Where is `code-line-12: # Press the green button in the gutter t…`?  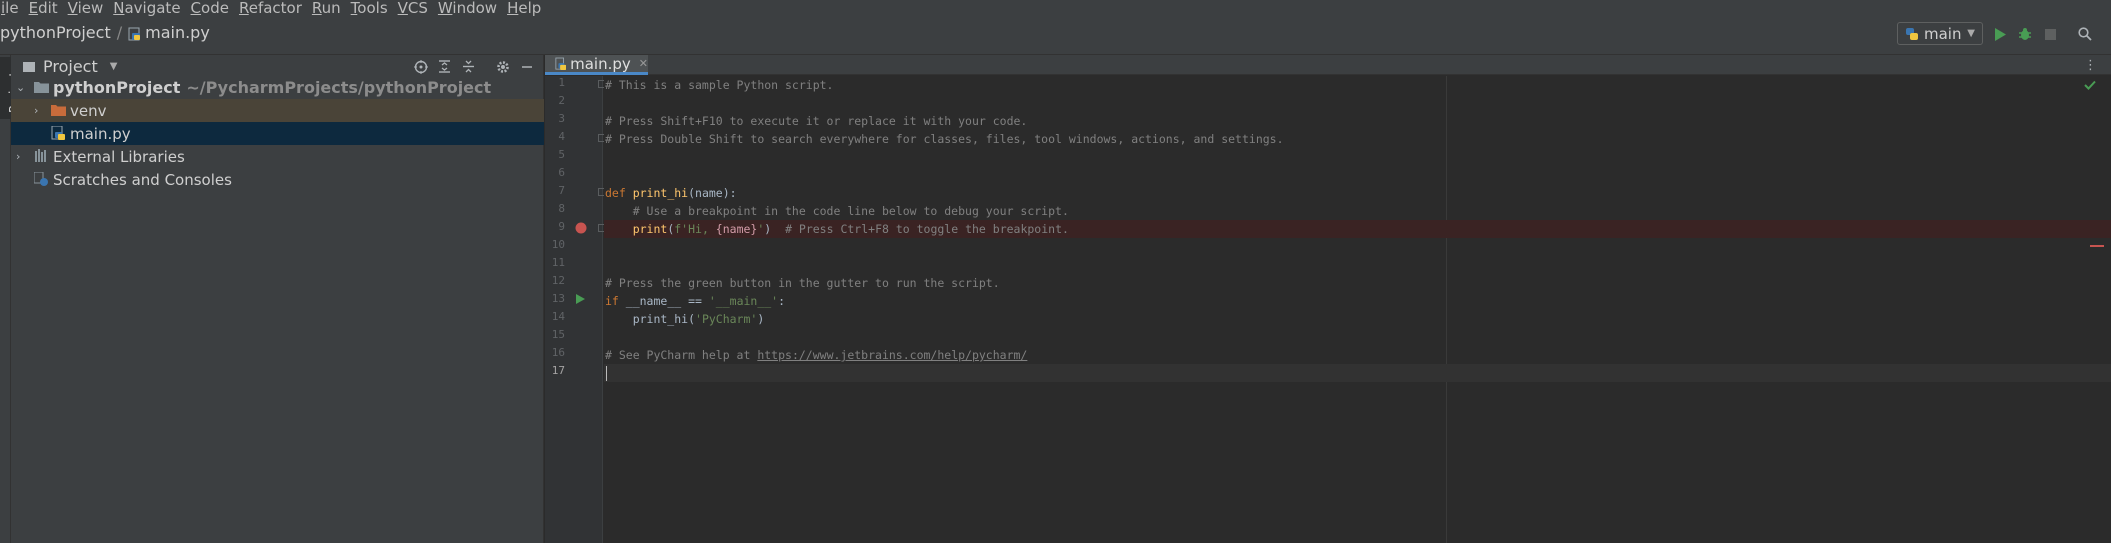 code-line-12: # Press the green button in the gutter t… is located at coordinates (802, 283).